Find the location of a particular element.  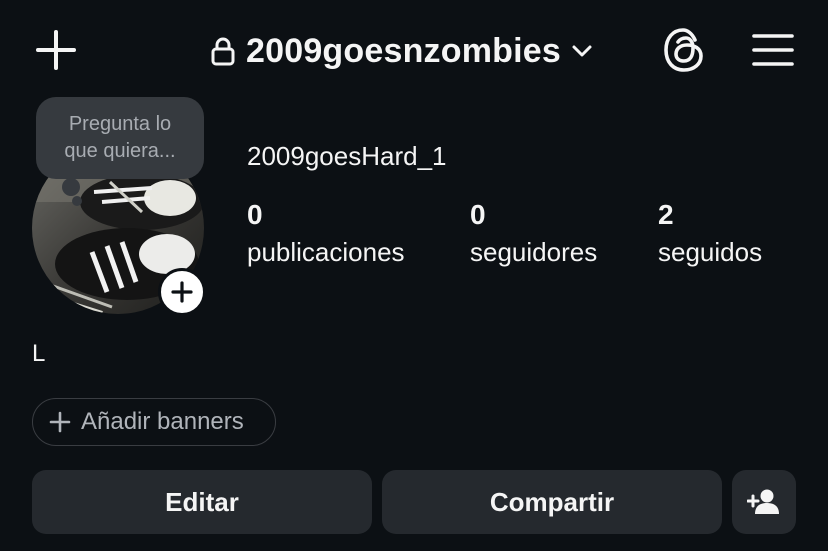

discover-people-button is located at coordinates (764, 502).